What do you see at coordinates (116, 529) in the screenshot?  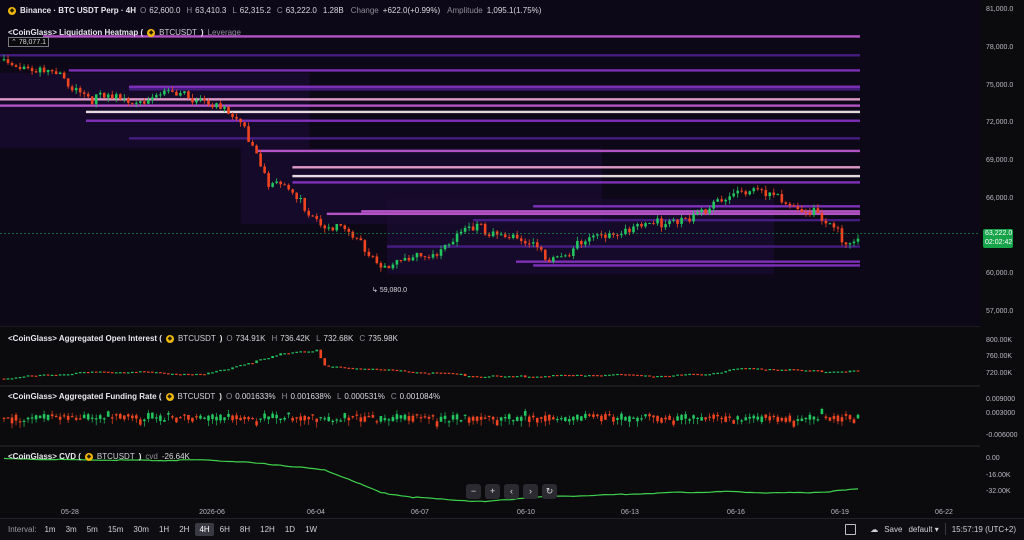 I see `interval-15m: 15m` at bounding box center [116, 529].